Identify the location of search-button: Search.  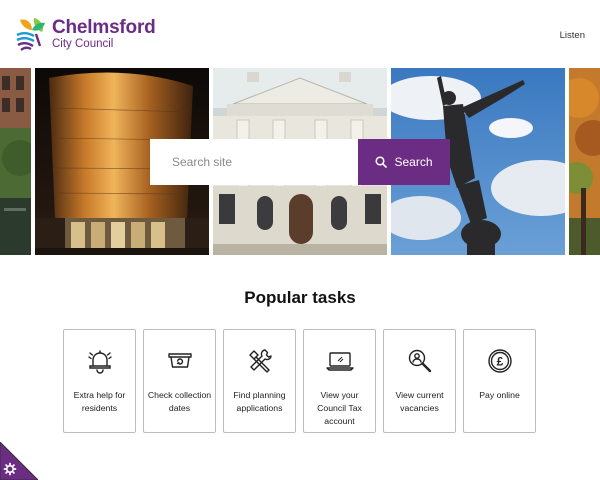
(404, 162).